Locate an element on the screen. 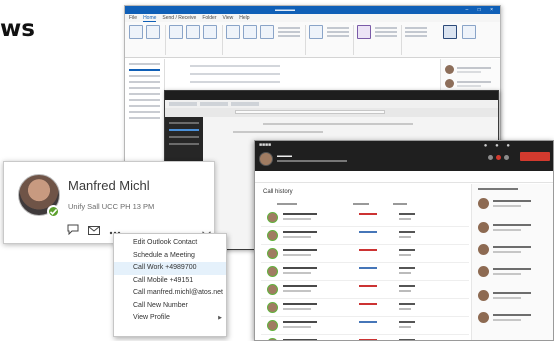 The width and height of the screenshot is (554, 341). content-line is located at coordinates (278, 132).